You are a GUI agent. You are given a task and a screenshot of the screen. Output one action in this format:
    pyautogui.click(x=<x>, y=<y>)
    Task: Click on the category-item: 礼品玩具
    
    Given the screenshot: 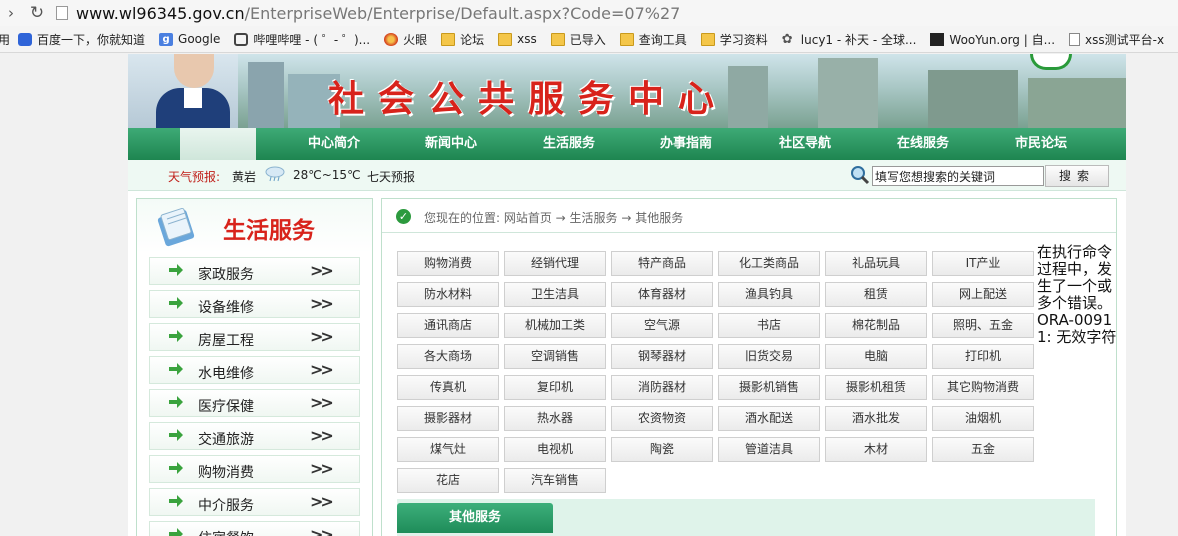 What is the action you would take?
    pyautogui.click(x=876, y=263)
    